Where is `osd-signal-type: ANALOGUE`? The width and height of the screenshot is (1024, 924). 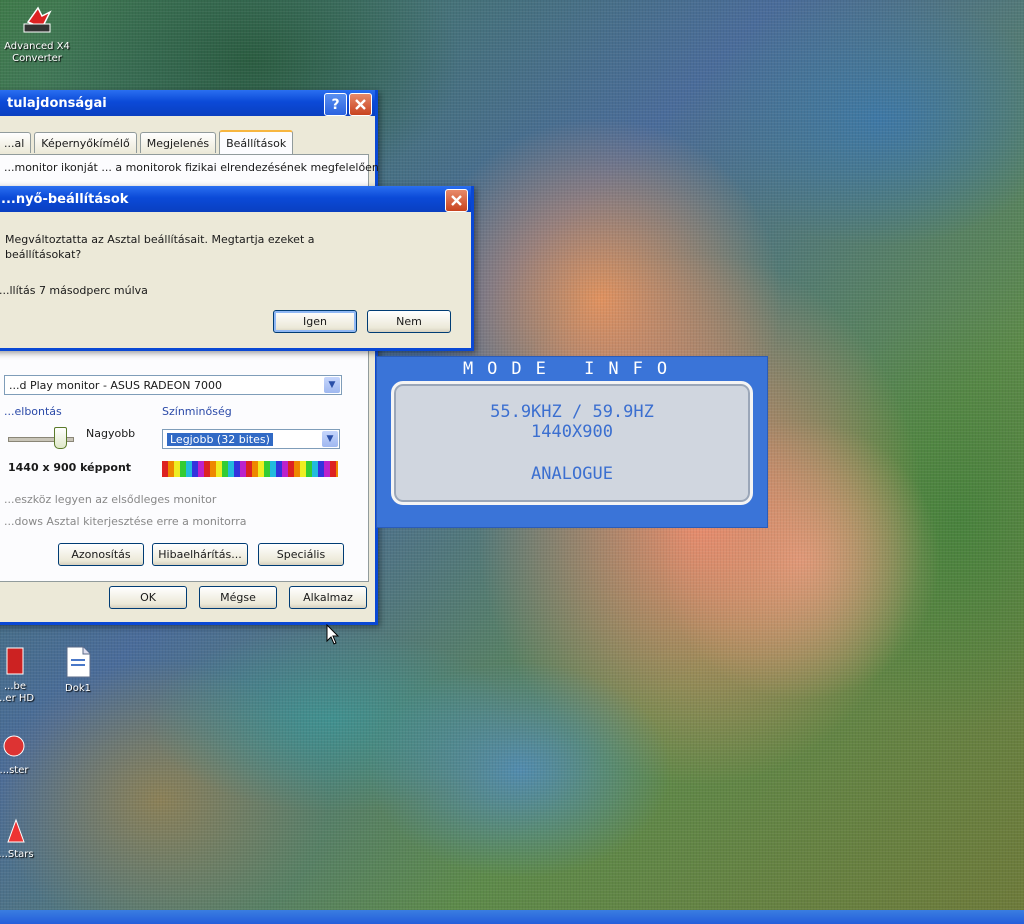
osd-signal-type: ANALOGUE is located at coordinates (572, 474).